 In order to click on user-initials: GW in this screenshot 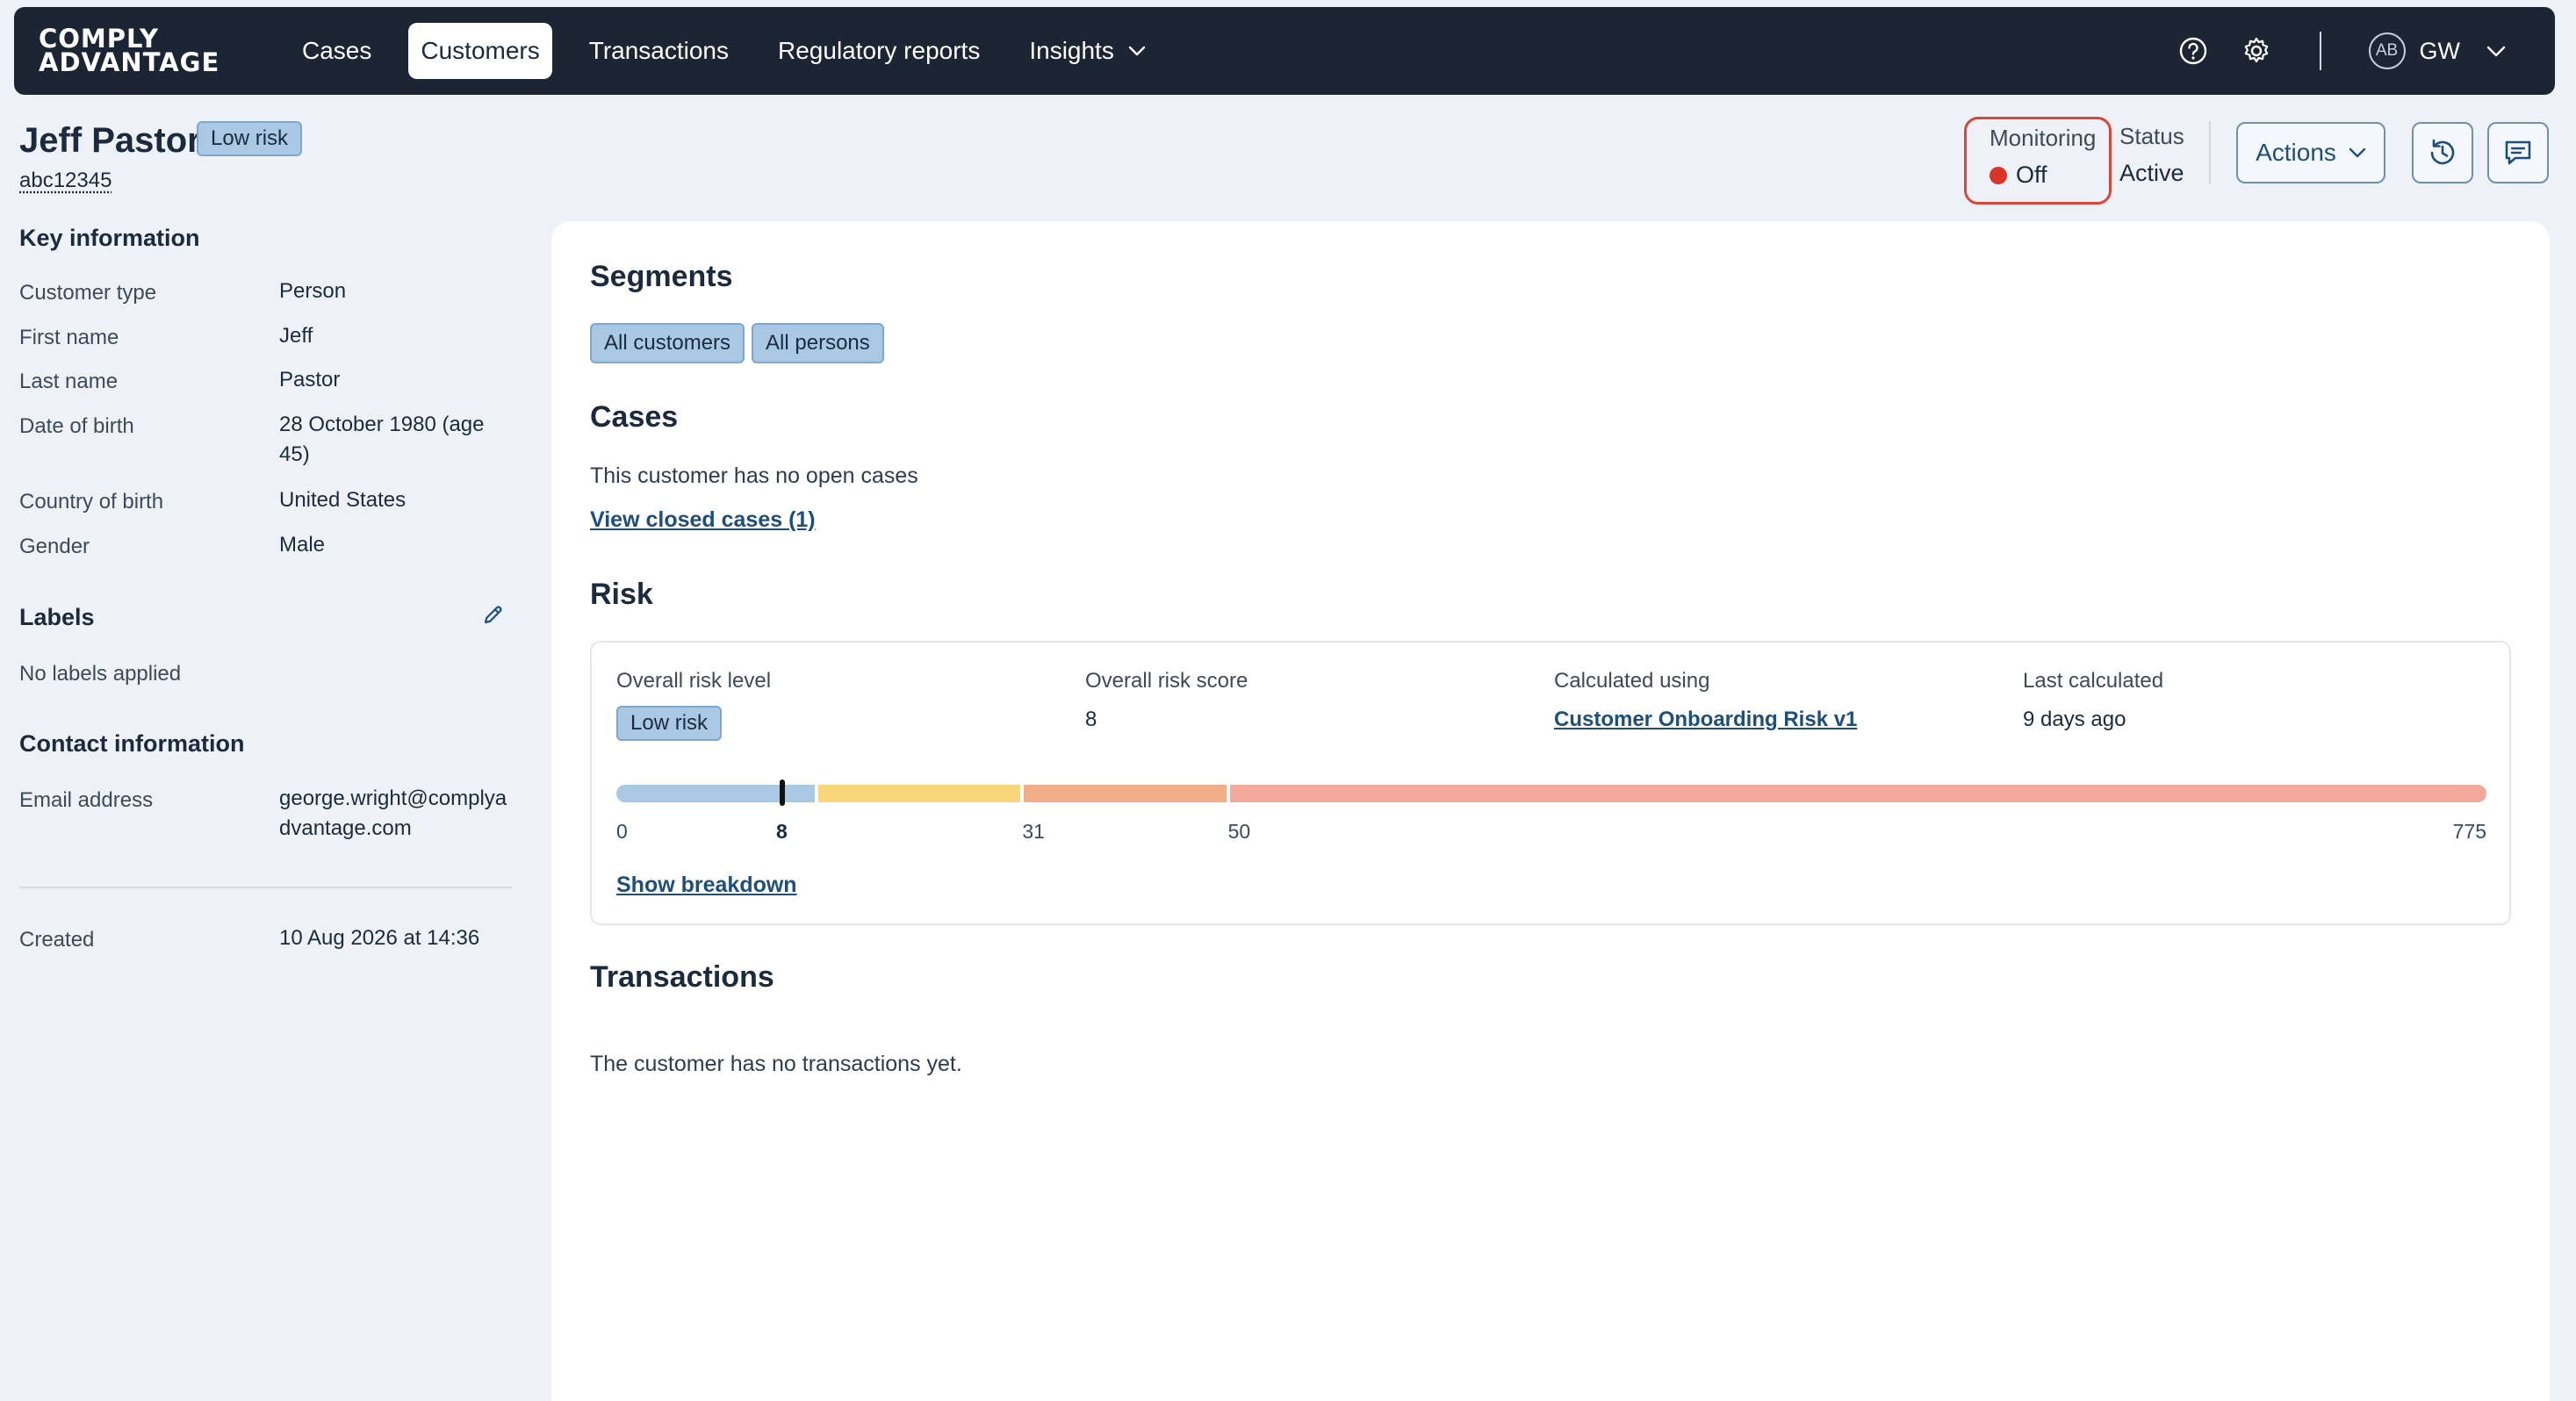, I will do `click(2440, 51)`.